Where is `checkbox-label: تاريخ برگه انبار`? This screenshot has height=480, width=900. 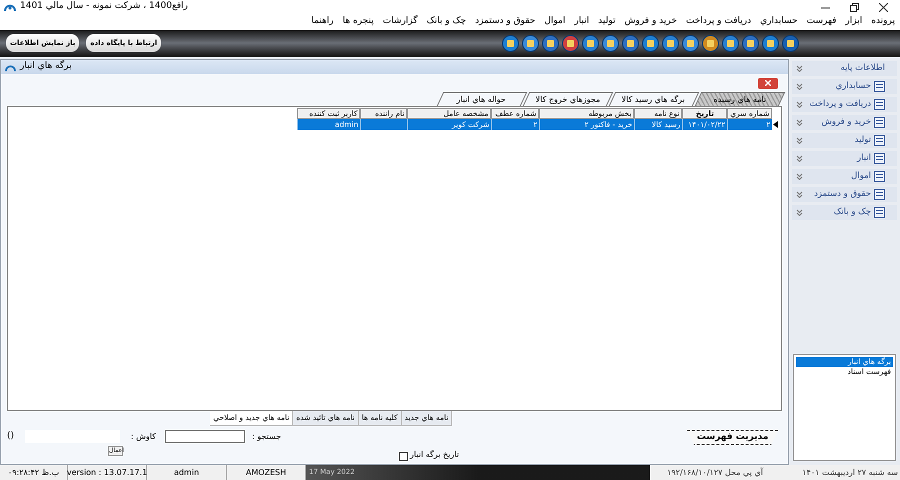
checkbox-label: تاريخ برگه انبار is located at coordinates (434, 455).